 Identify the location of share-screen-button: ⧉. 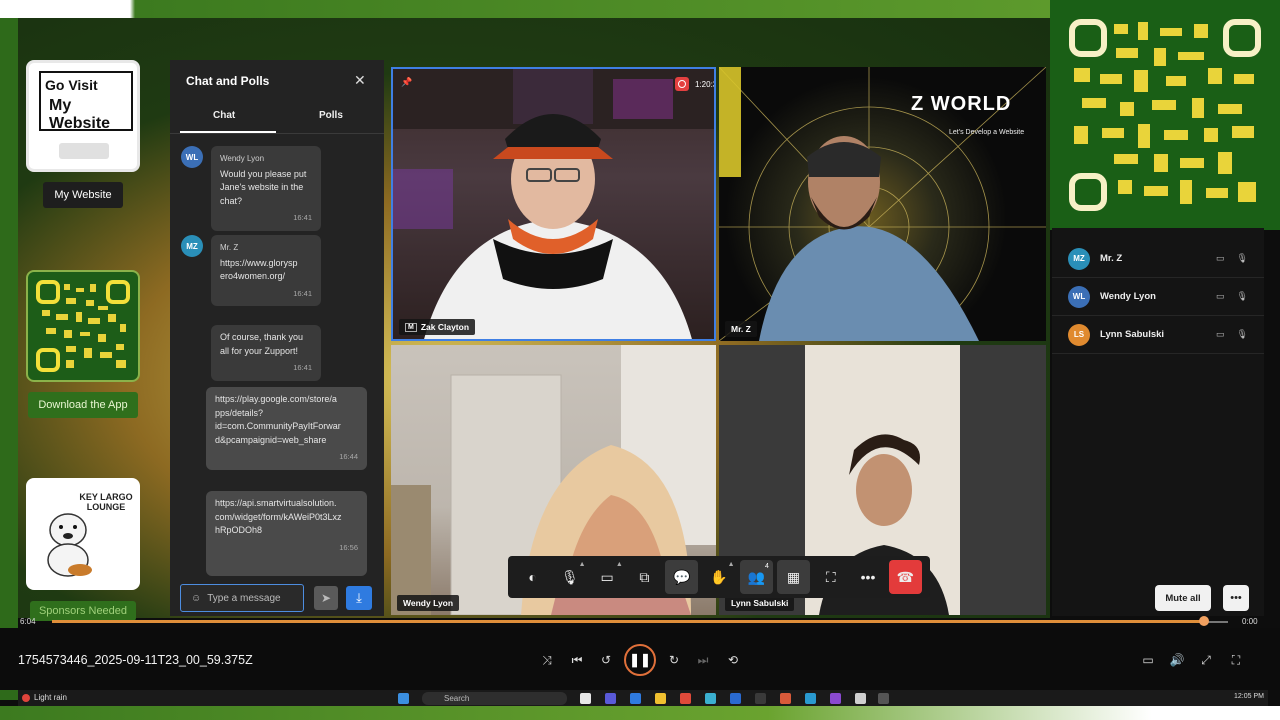
(644, 577).